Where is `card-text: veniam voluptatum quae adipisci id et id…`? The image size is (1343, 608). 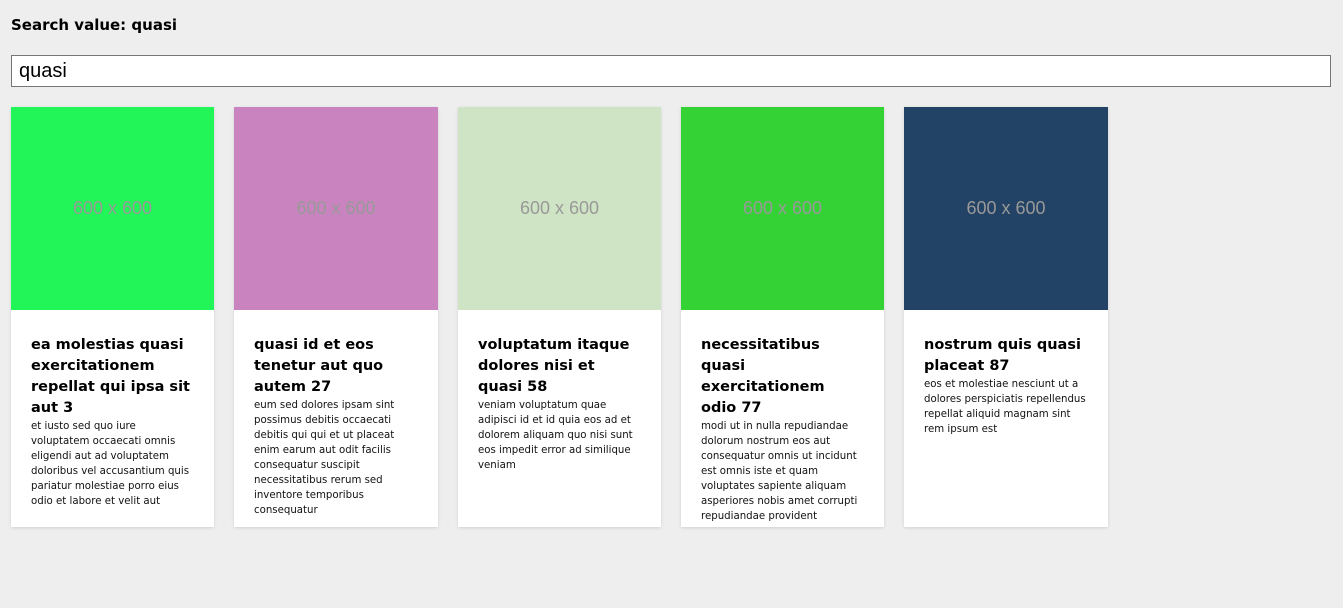
card-text: veniam voluptatum quae adipisci id et id… is located at coordinates (555, 435).